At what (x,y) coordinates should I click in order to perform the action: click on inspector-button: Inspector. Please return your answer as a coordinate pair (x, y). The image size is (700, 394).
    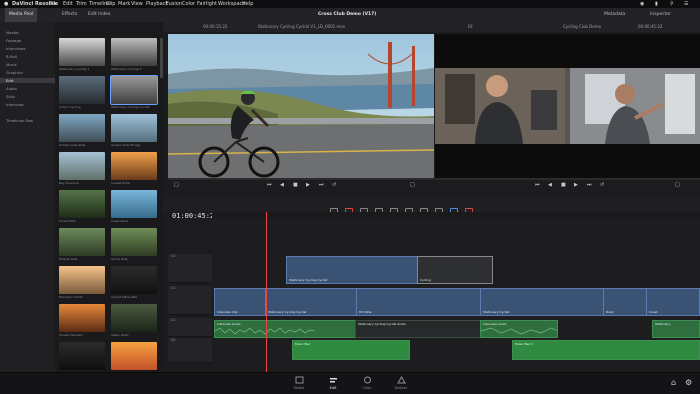
    Looking at the image, I should click on (660, 15).